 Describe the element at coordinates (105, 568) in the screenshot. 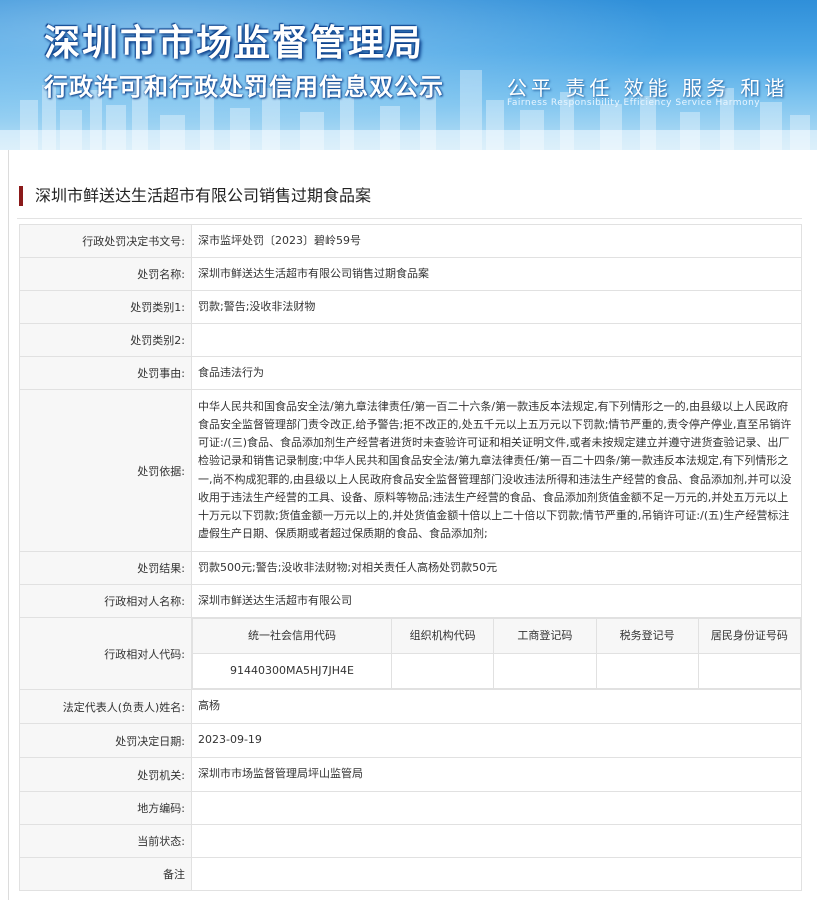

I see `label-result: 处罚结果:` at that location.